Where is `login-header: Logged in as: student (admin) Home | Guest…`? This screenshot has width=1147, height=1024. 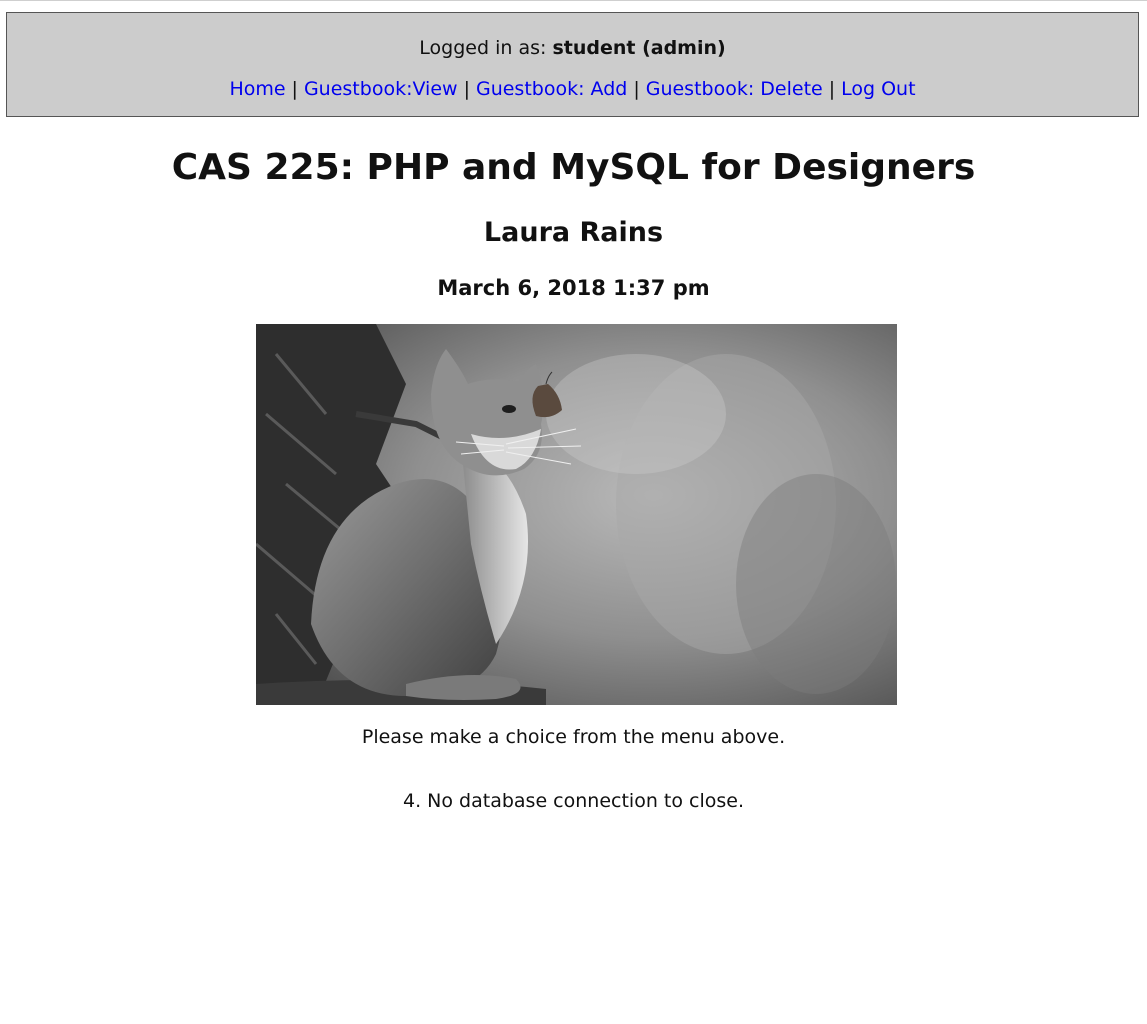
login-header: Logged in as: student (admin) Home | Guest… is located at coordinates (572, 64).